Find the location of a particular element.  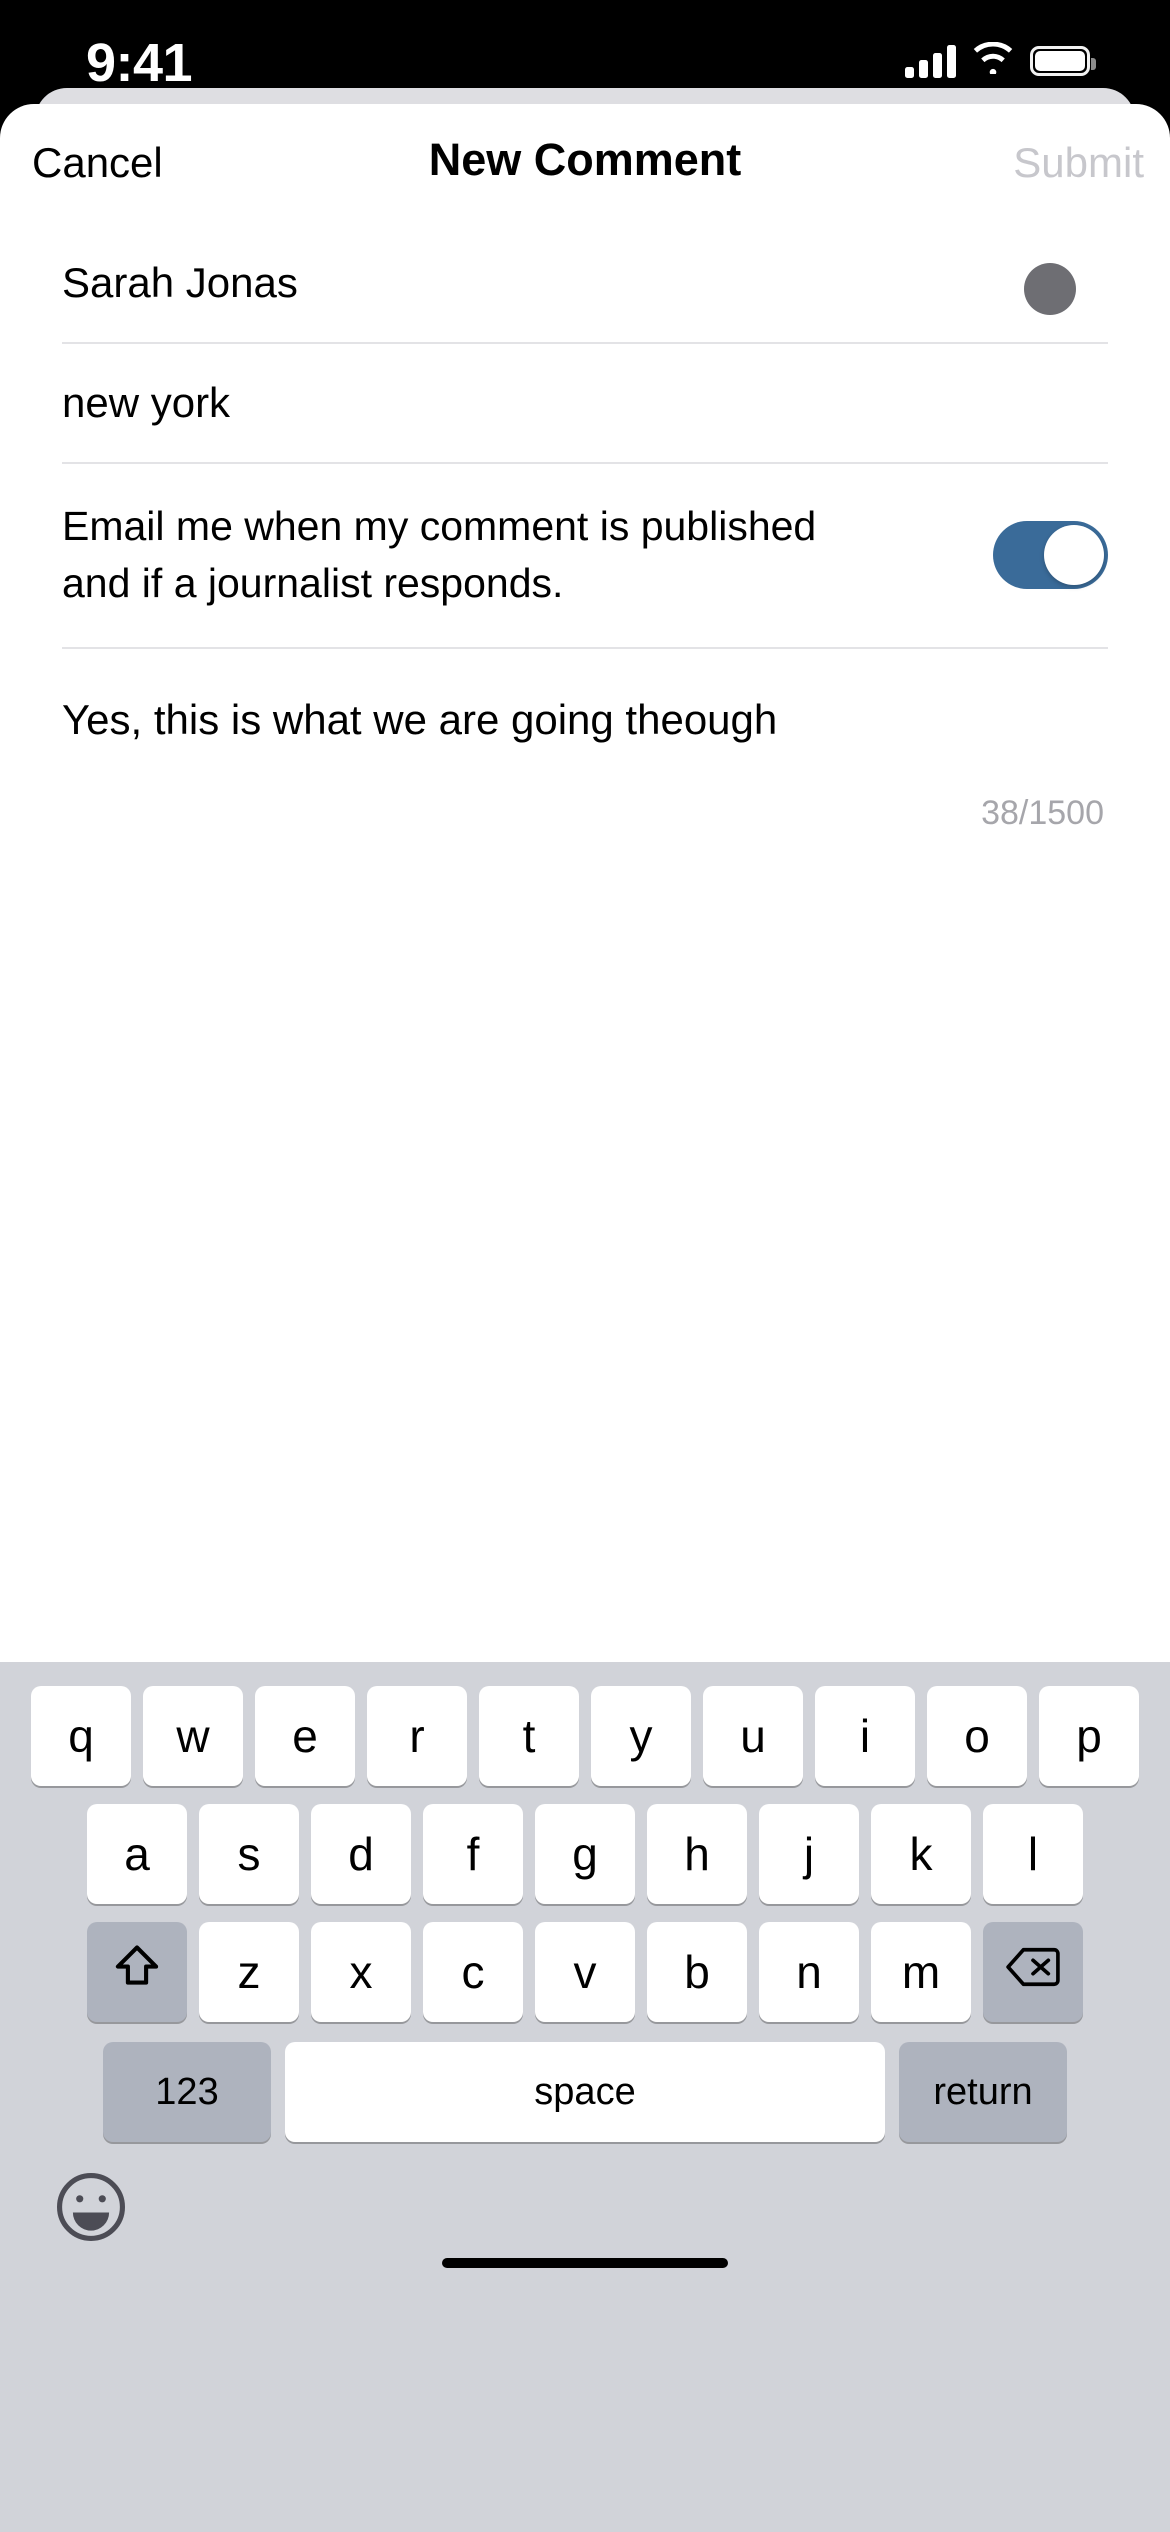

key-b: b is located at coordinates (697, 1972).